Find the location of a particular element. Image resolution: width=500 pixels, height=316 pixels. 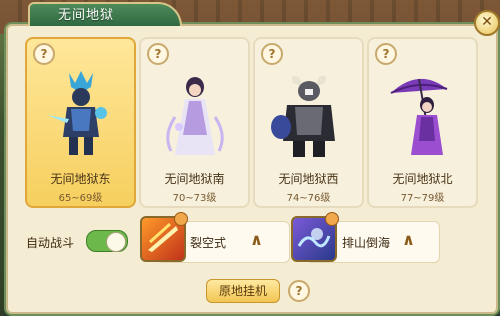

dungeon-level: 70~73级 is located at coordinates (194, 198).